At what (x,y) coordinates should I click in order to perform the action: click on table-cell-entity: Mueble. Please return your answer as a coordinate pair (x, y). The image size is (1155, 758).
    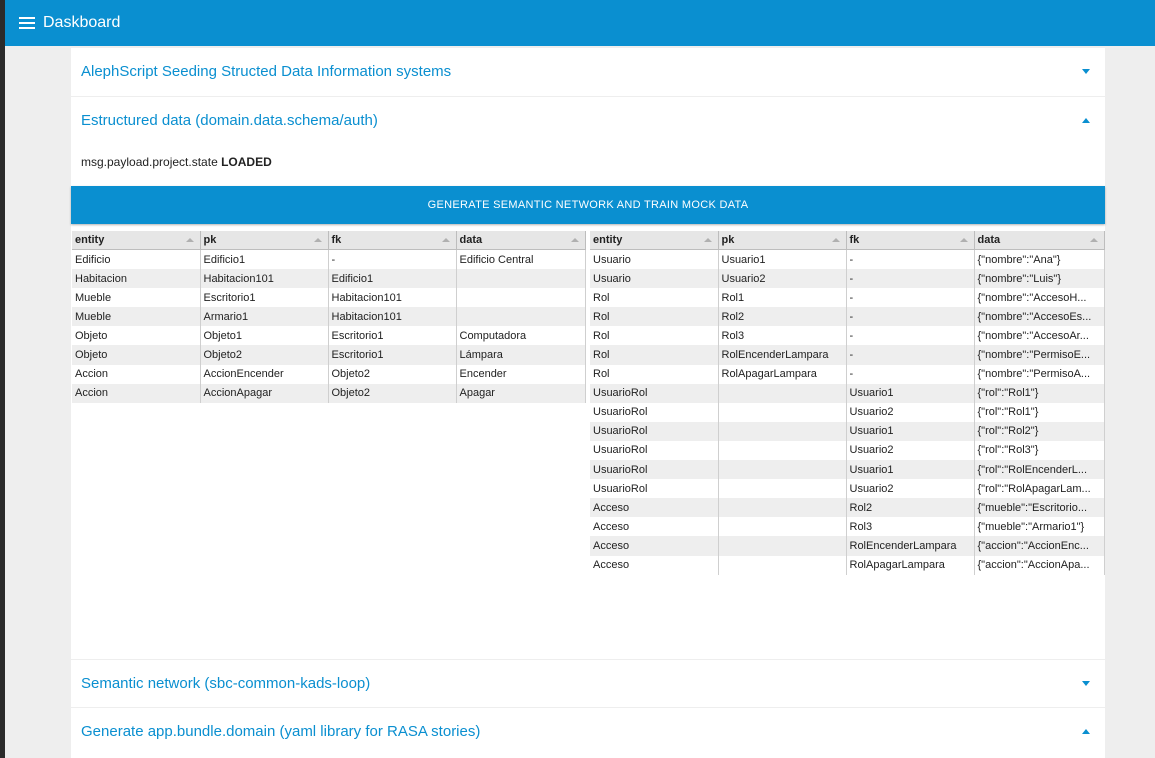
    Looking at the image, I should click on (136, 317).